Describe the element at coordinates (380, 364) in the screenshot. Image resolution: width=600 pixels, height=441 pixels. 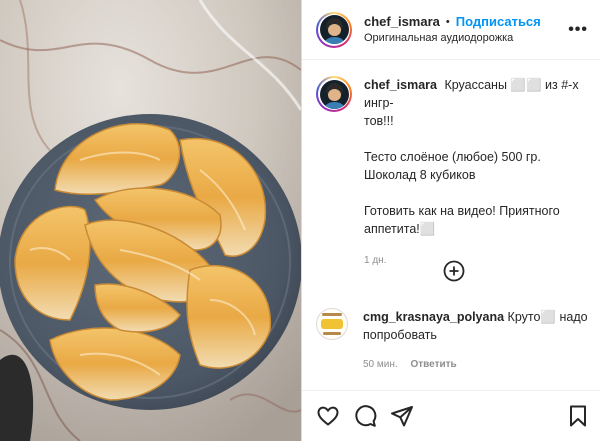
I see `comment-timestamp: 50 мин.` at that location.